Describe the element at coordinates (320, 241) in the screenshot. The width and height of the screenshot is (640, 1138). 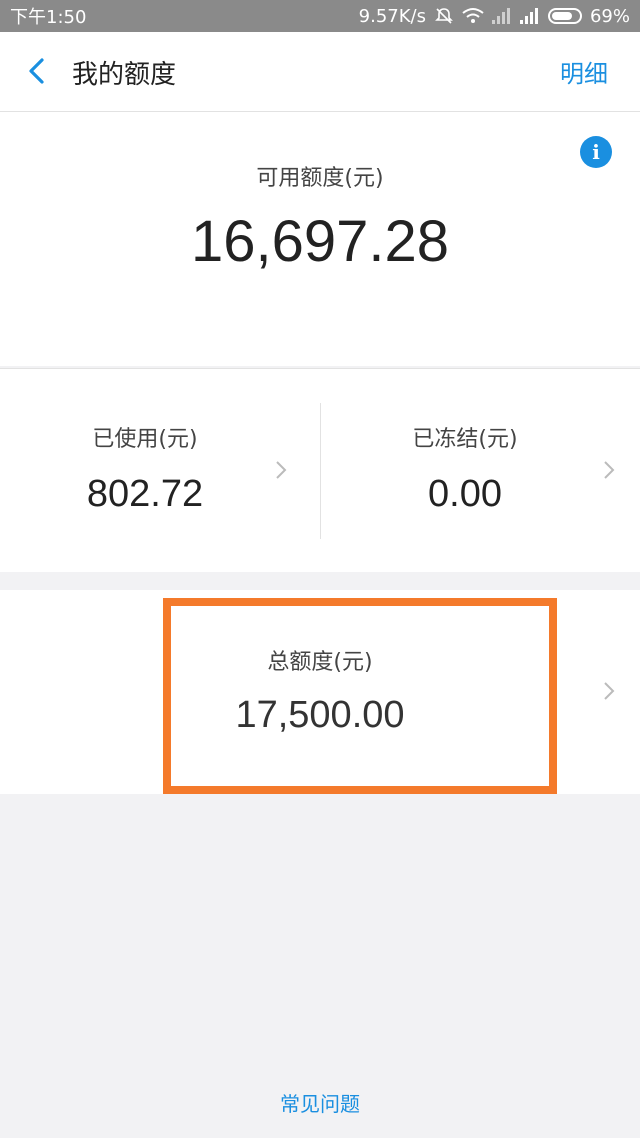
I see `available-credit-value: 16,697.28` at that location.